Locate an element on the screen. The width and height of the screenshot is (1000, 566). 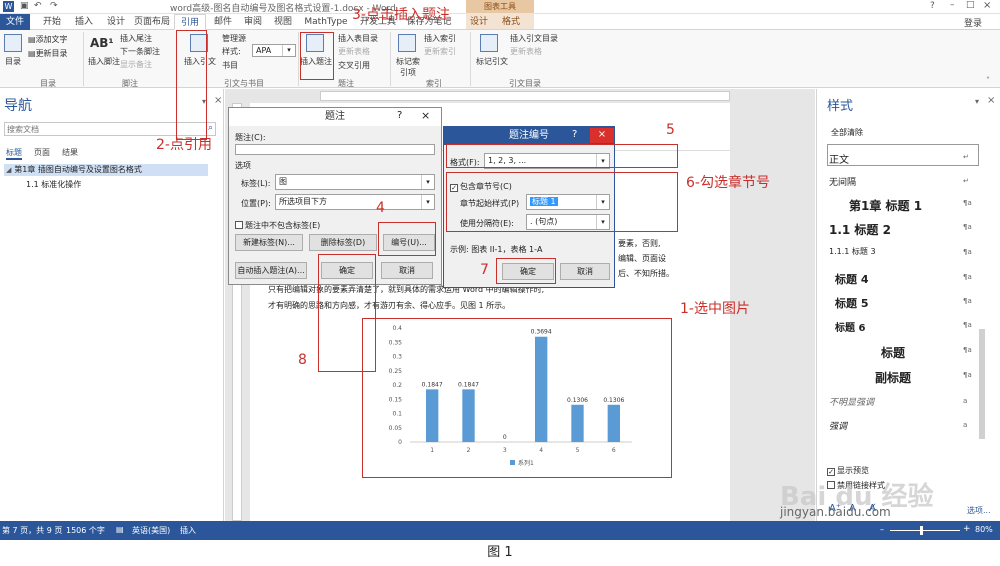
numbering-example: 示例: 图表 II-1，表格 1-A is located at coordinates (496, 249).